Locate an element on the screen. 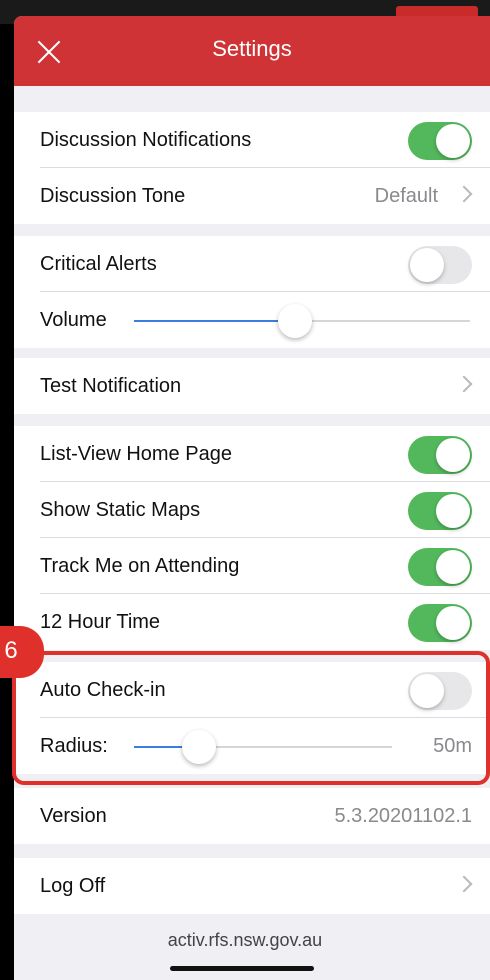 The image size is (490, 980). show-static-maps-toggle is located at coordinates (440, 511).